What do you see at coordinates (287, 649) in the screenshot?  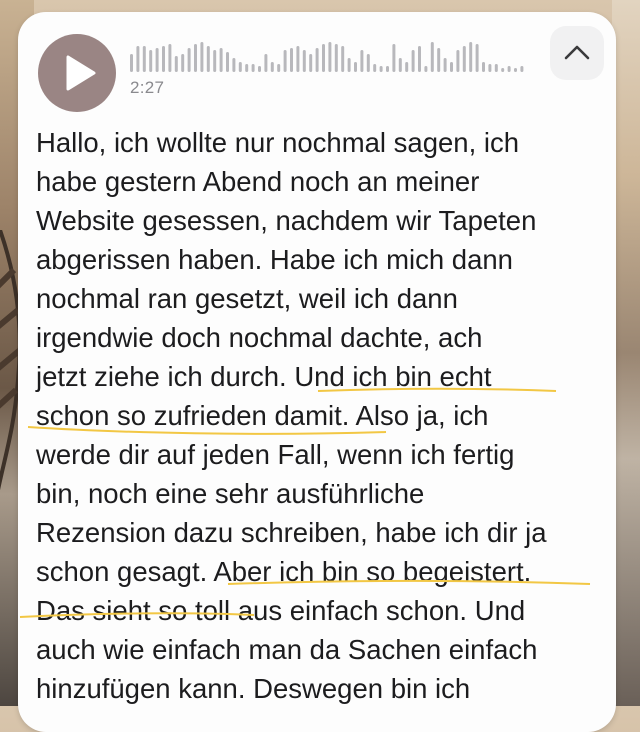 I see `transcript-line: auch wie einfach man da Sachen einfach` at bounding box center [287, 649].